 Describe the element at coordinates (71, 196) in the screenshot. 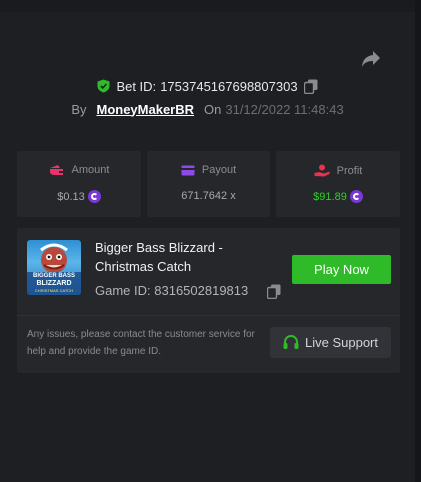

I see `stat-amount-value: $0.13` at that location.